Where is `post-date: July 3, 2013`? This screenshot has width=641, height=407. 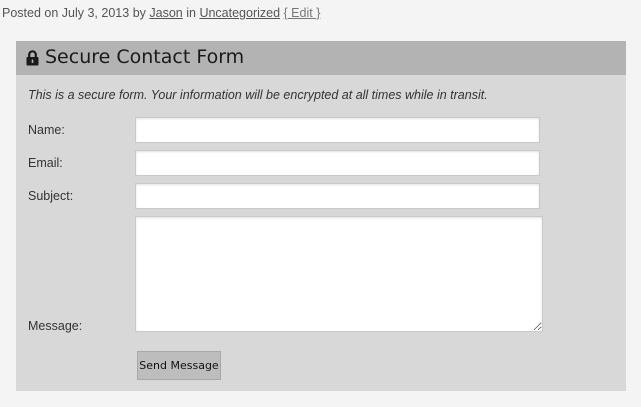
post-date: July 3, 2013 is located at coordinates (95, 13).